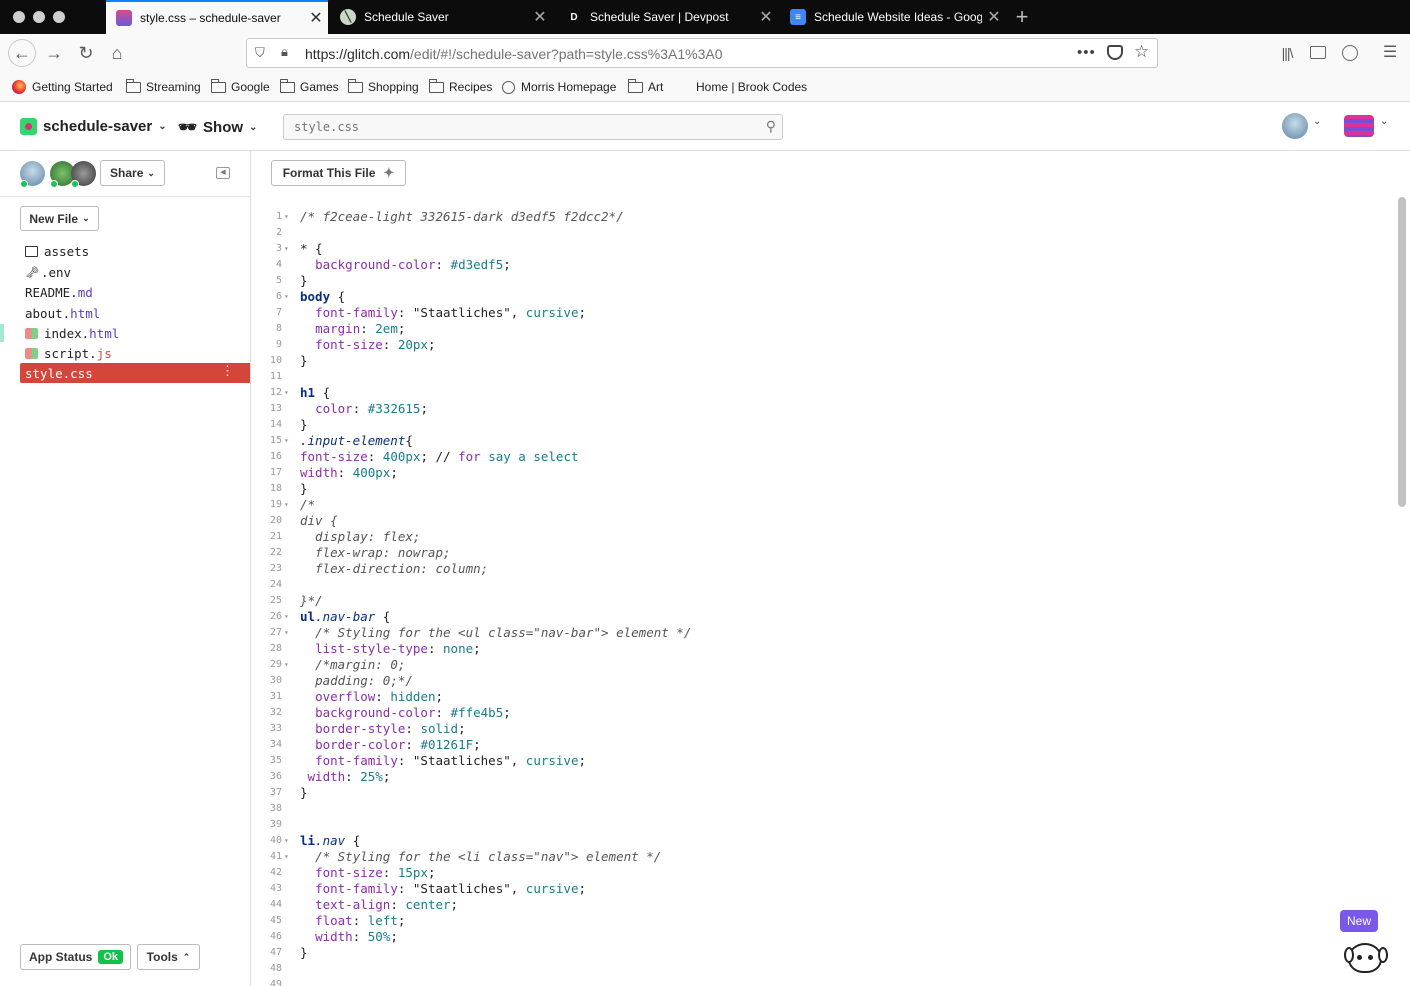 The image size is (1410, 986). Describe the element at coordinates (821, 505) in the screenshot. I see `code-line: 19 ▾ /*` at that location.